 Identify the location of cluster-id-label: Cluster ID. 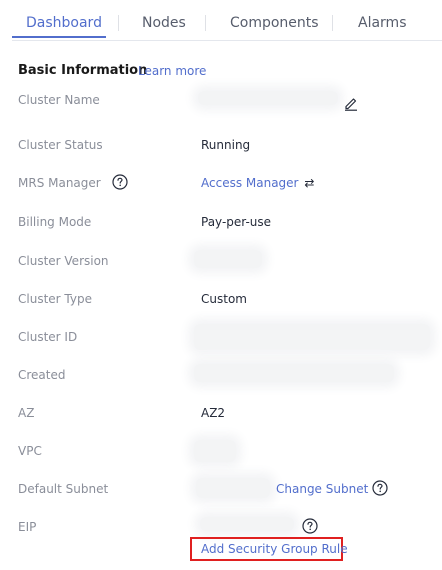
(48, 337).